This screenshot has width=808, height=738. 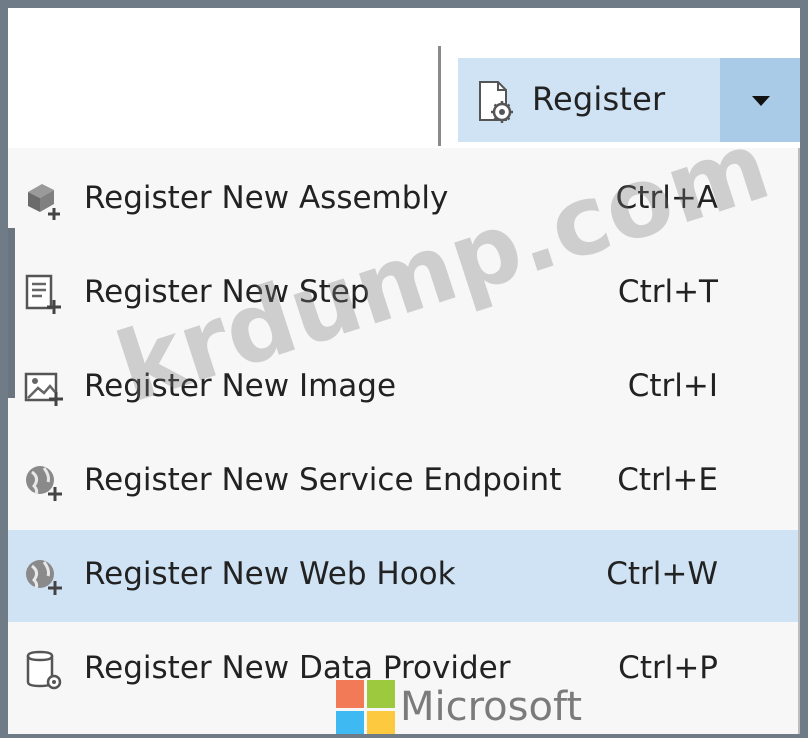 What do you see at coordinates (662, 574) in the screenshot?
I see `menu-item-shortcut: Ctrl+W` at bounding box center [662, 574].